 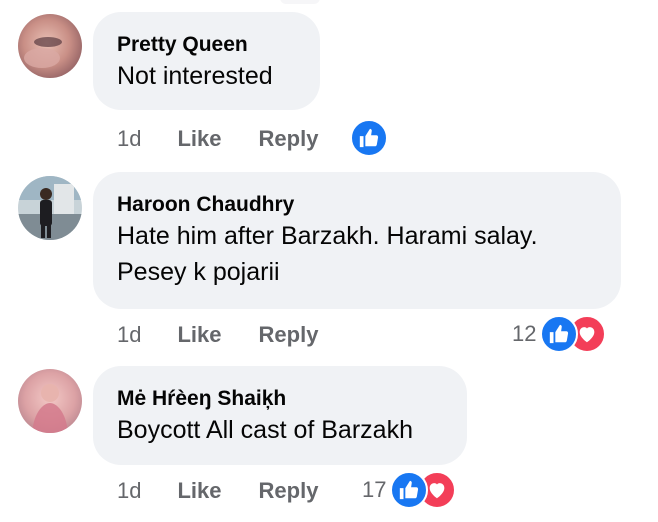 I want to click on comment-author: Haroon Chaudhry, so click(x=357, y=205).